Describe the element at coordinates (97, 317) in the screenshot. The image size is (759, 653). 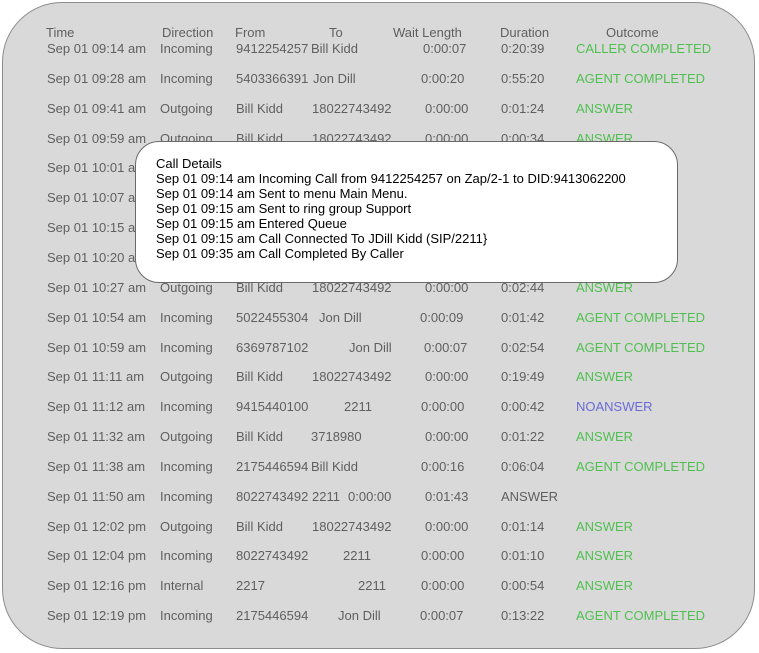
I see `cell-time: Sep 01 10:54 am` at that location.